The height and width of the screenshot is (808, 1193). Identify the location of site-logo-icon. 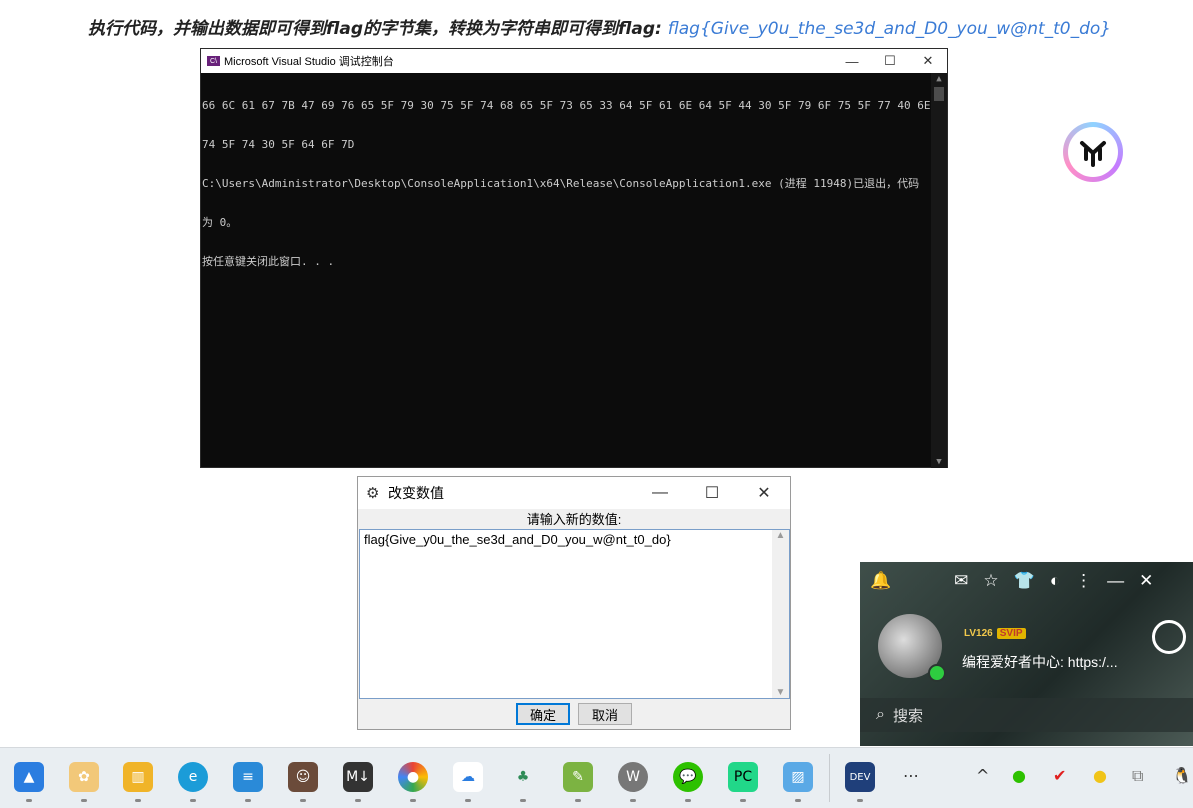
(1093, 152).